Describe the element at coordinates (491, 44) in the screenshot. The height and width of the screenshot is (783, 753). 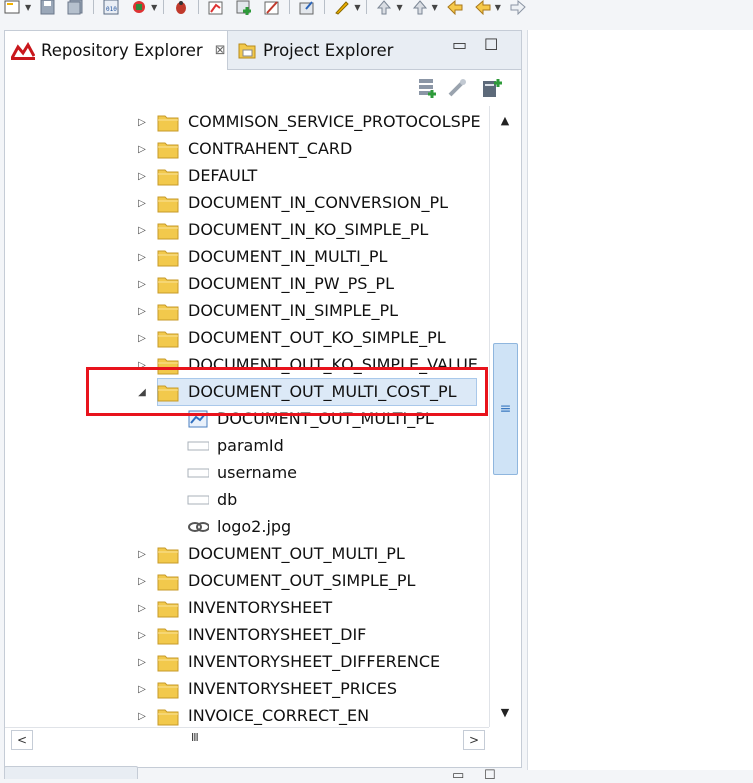
I see `maximize-icon: ☐` at that location.